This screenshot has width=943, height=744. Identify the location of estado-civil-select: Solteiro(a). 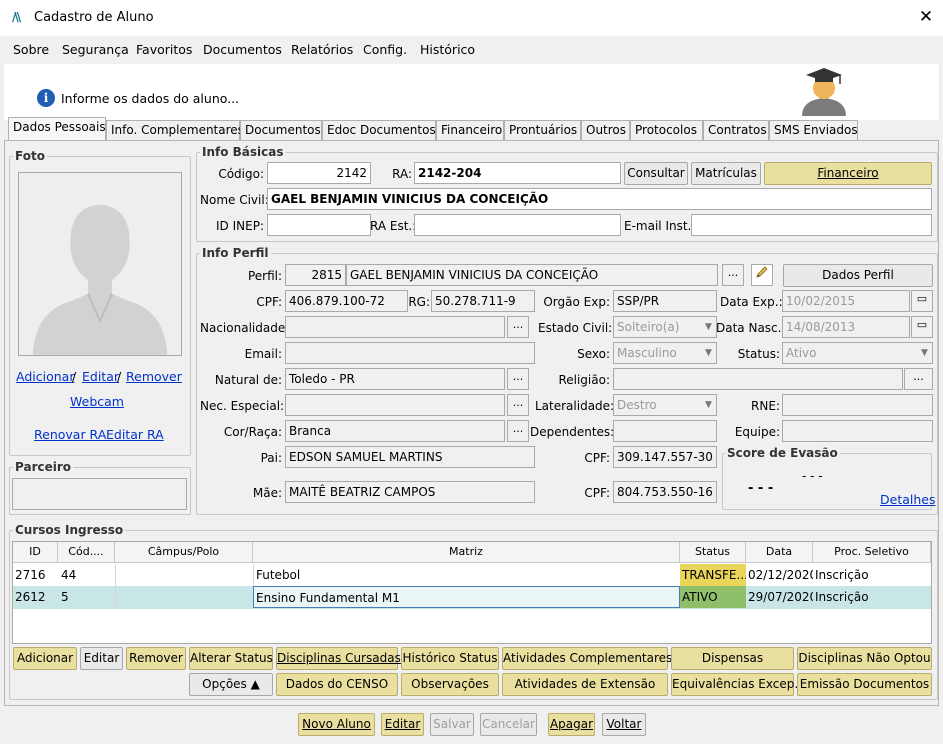
(665, 327).